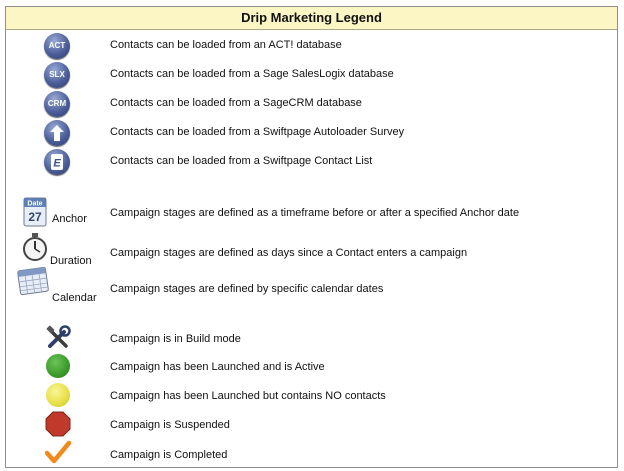  What do you see at coordinates (58, 395) in the screenshot?
I see `yellow-dot-icon` at bounding box center [58, 395].